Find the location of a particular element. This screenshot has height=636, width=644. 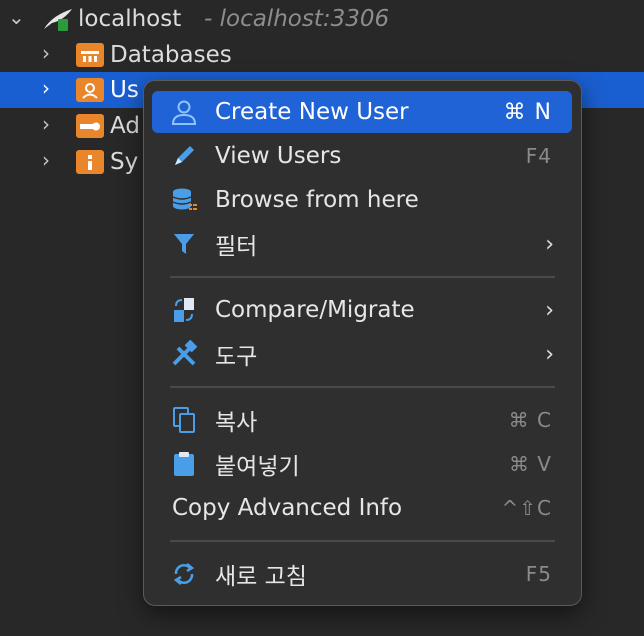

menu-item-label: 복사 is located at coordinates (236, 423).